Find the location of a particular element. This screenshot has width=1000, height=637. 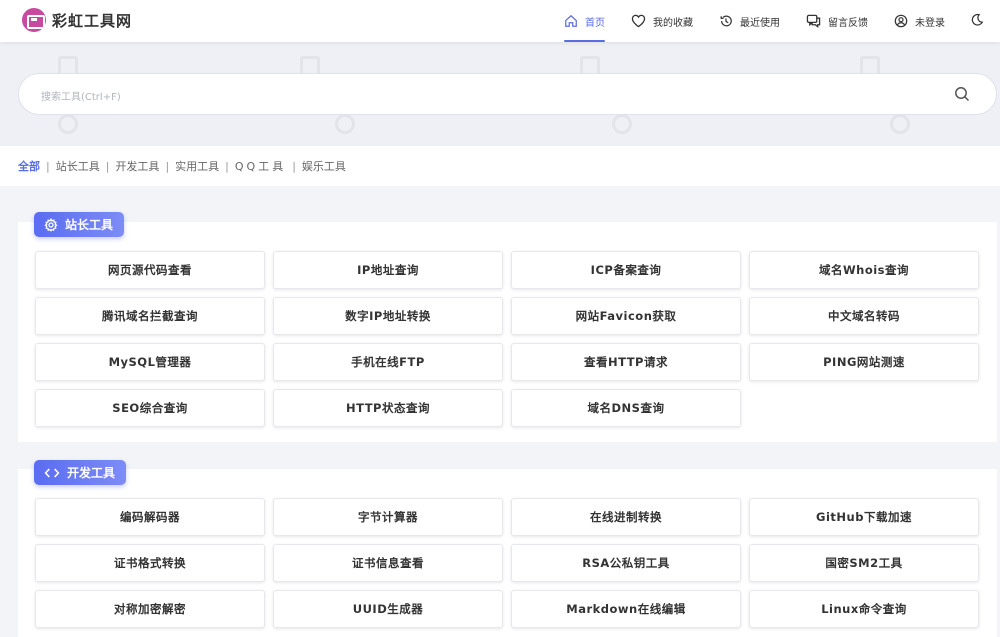

gear-icon is located at coordinates (51, 224).